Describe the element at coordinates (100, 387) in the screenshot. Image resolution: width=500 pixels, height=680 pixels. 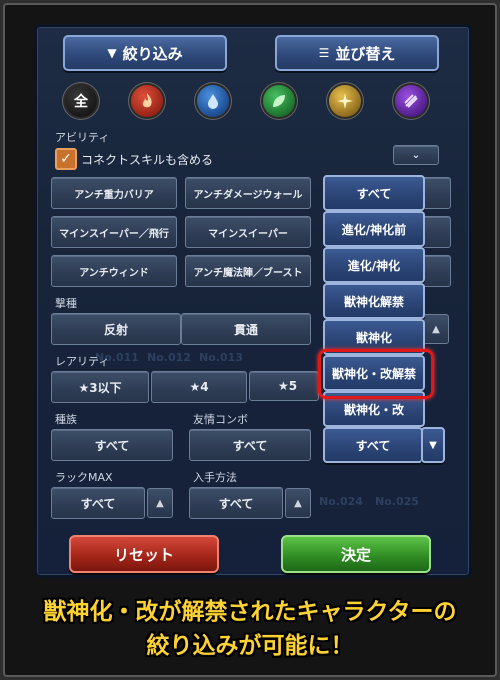
I see `rarity-option: ★3以下` at that location.